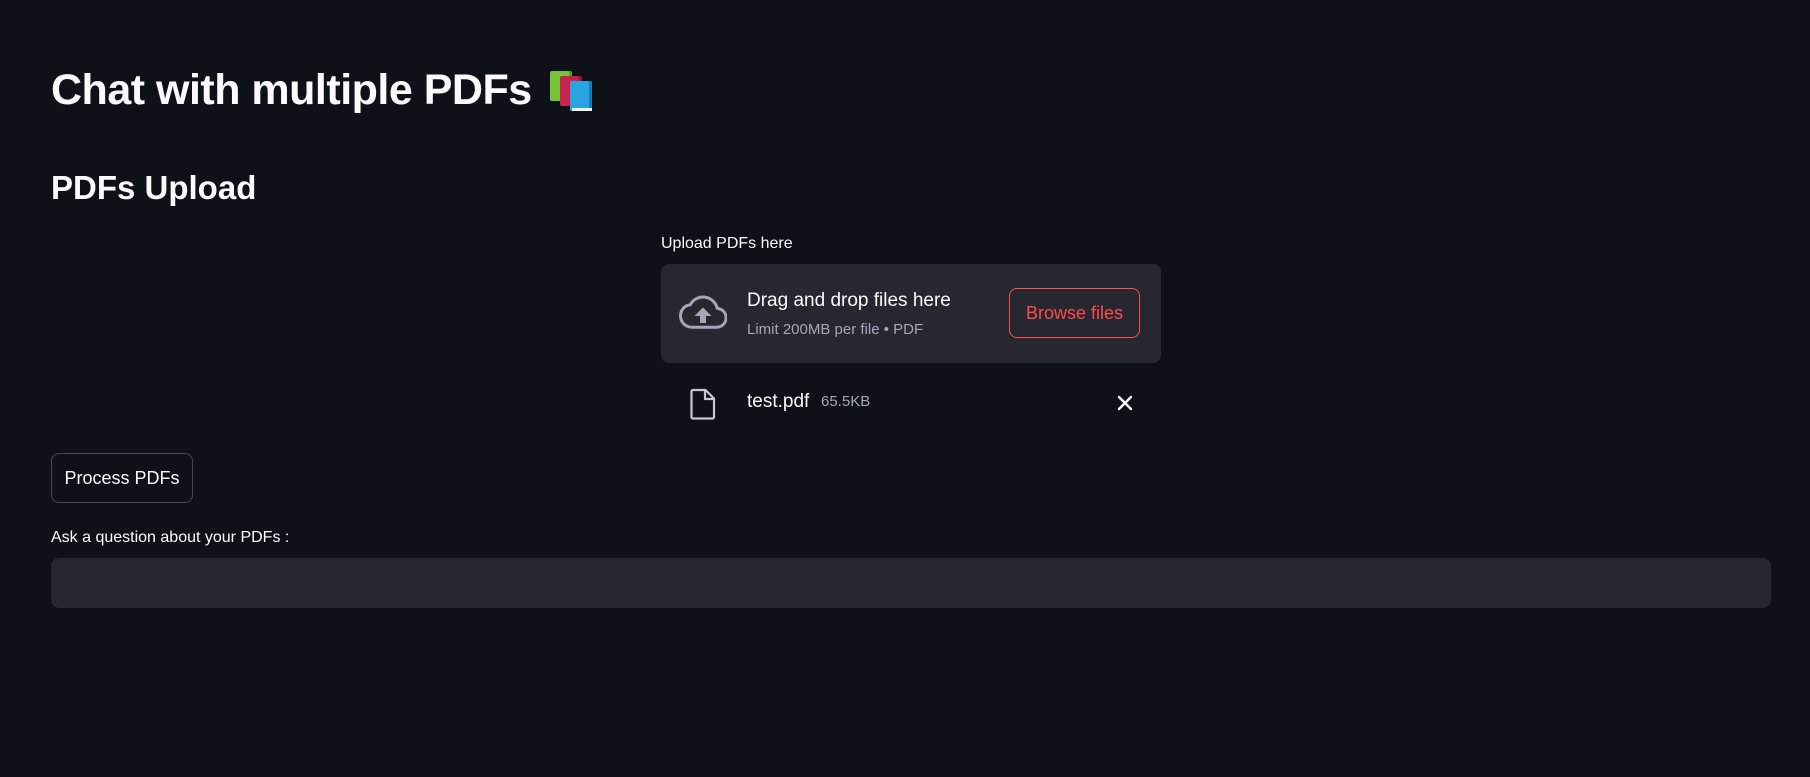  Describe the element at coordinates (291, 90) in the screenshot. I see `page-title-text: Chat with multiple PDFs` at that location.